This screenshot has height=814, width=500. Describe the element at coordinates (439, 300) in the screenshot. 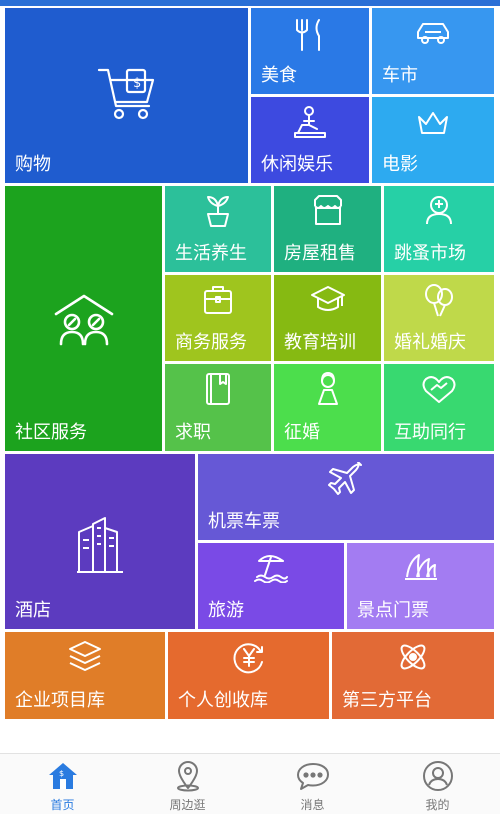

I see `balloons-icon` at that location.